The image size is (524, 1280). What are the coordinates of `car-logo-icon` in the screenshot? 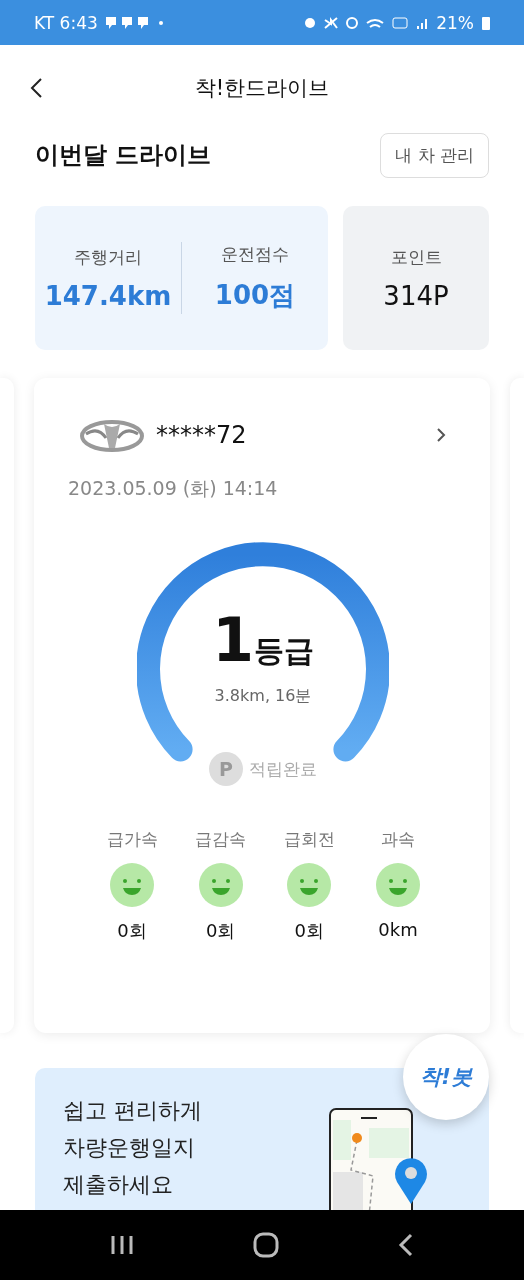 It's located at (112, 435).